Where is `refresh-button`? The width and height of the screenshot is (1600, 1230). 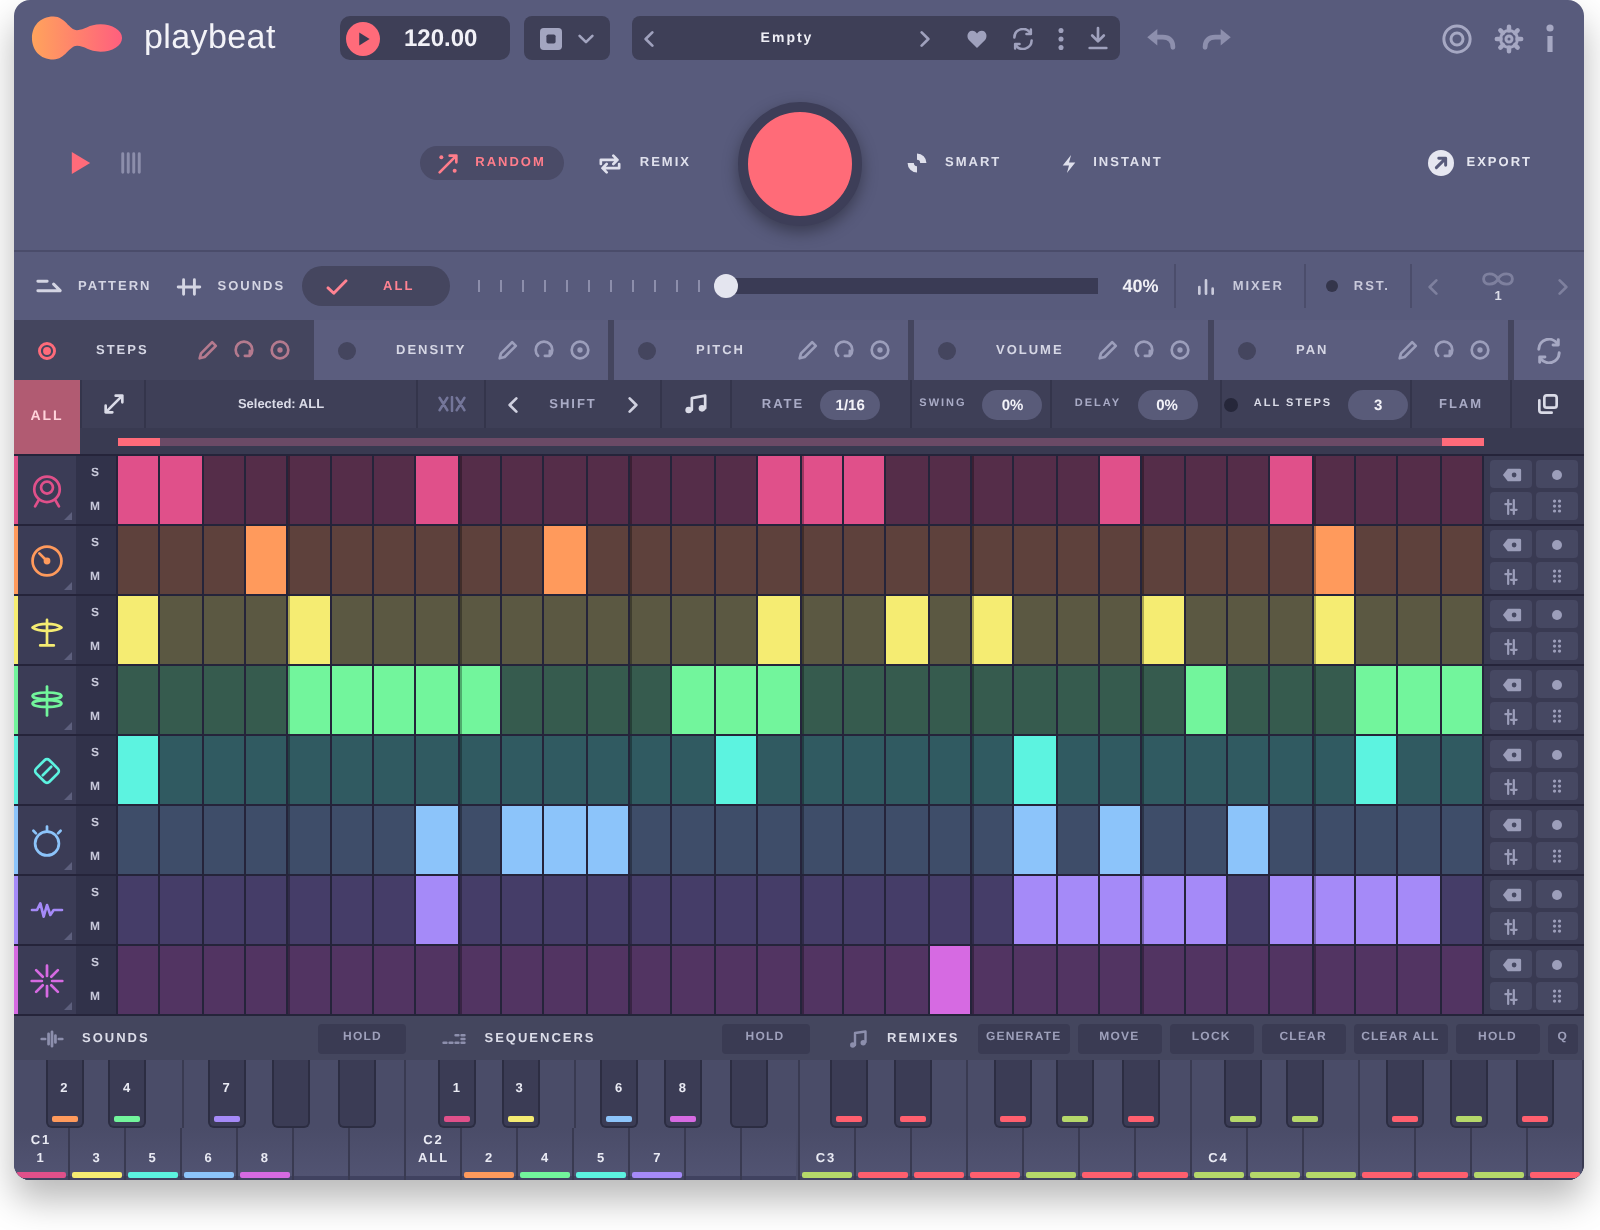 refresh-button is located at coordinates (1549, 350).